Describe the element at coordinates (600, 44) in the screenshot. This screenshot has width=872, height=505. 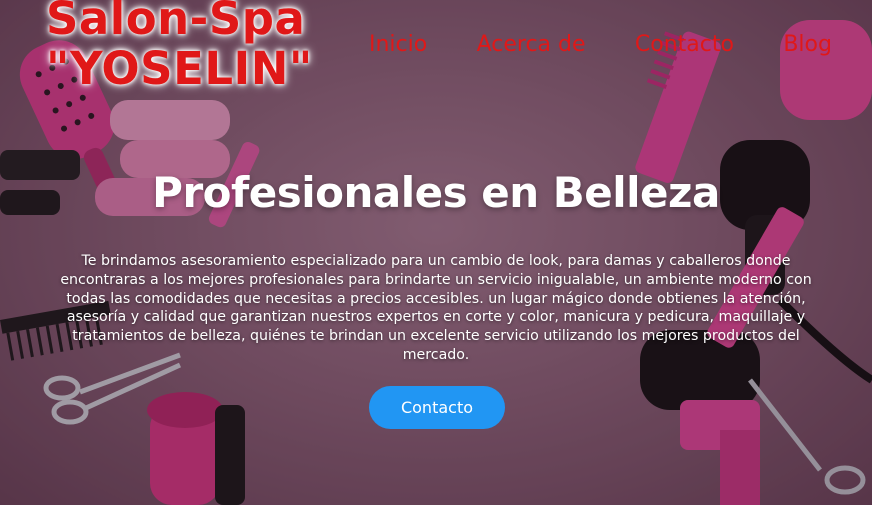
I see `main-nav: Inicio Acerca de Contacto Blog` at that location.